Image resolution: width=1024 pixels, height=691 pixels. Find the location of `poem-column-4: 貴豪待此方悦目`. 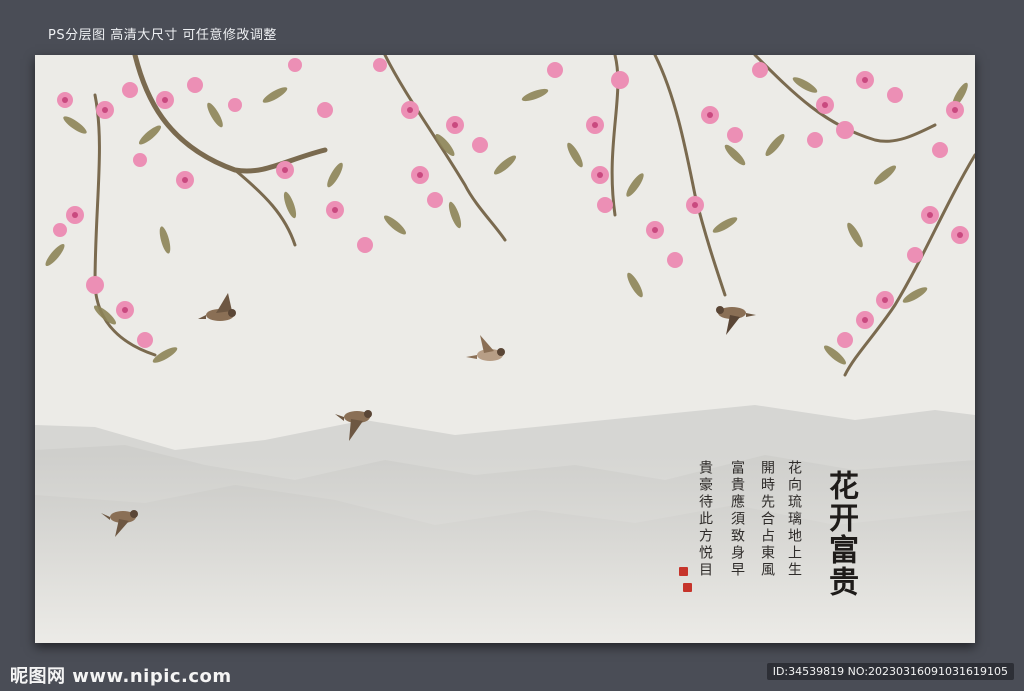

poem-column-4: 貴豪待此方悦目 is located at coordinates (705, 519).